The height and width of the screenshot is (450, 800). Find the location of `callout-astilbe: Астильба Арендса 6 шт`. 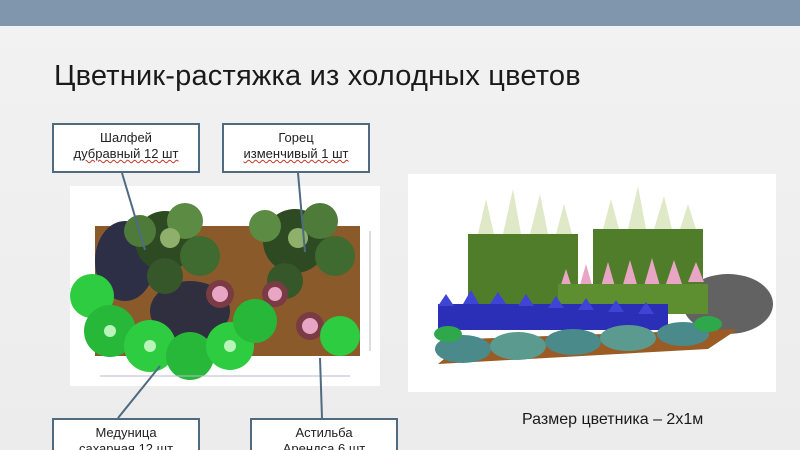

callout-astilbe: Астильба Арендса 6 шт is located at coordinates (324, 434).